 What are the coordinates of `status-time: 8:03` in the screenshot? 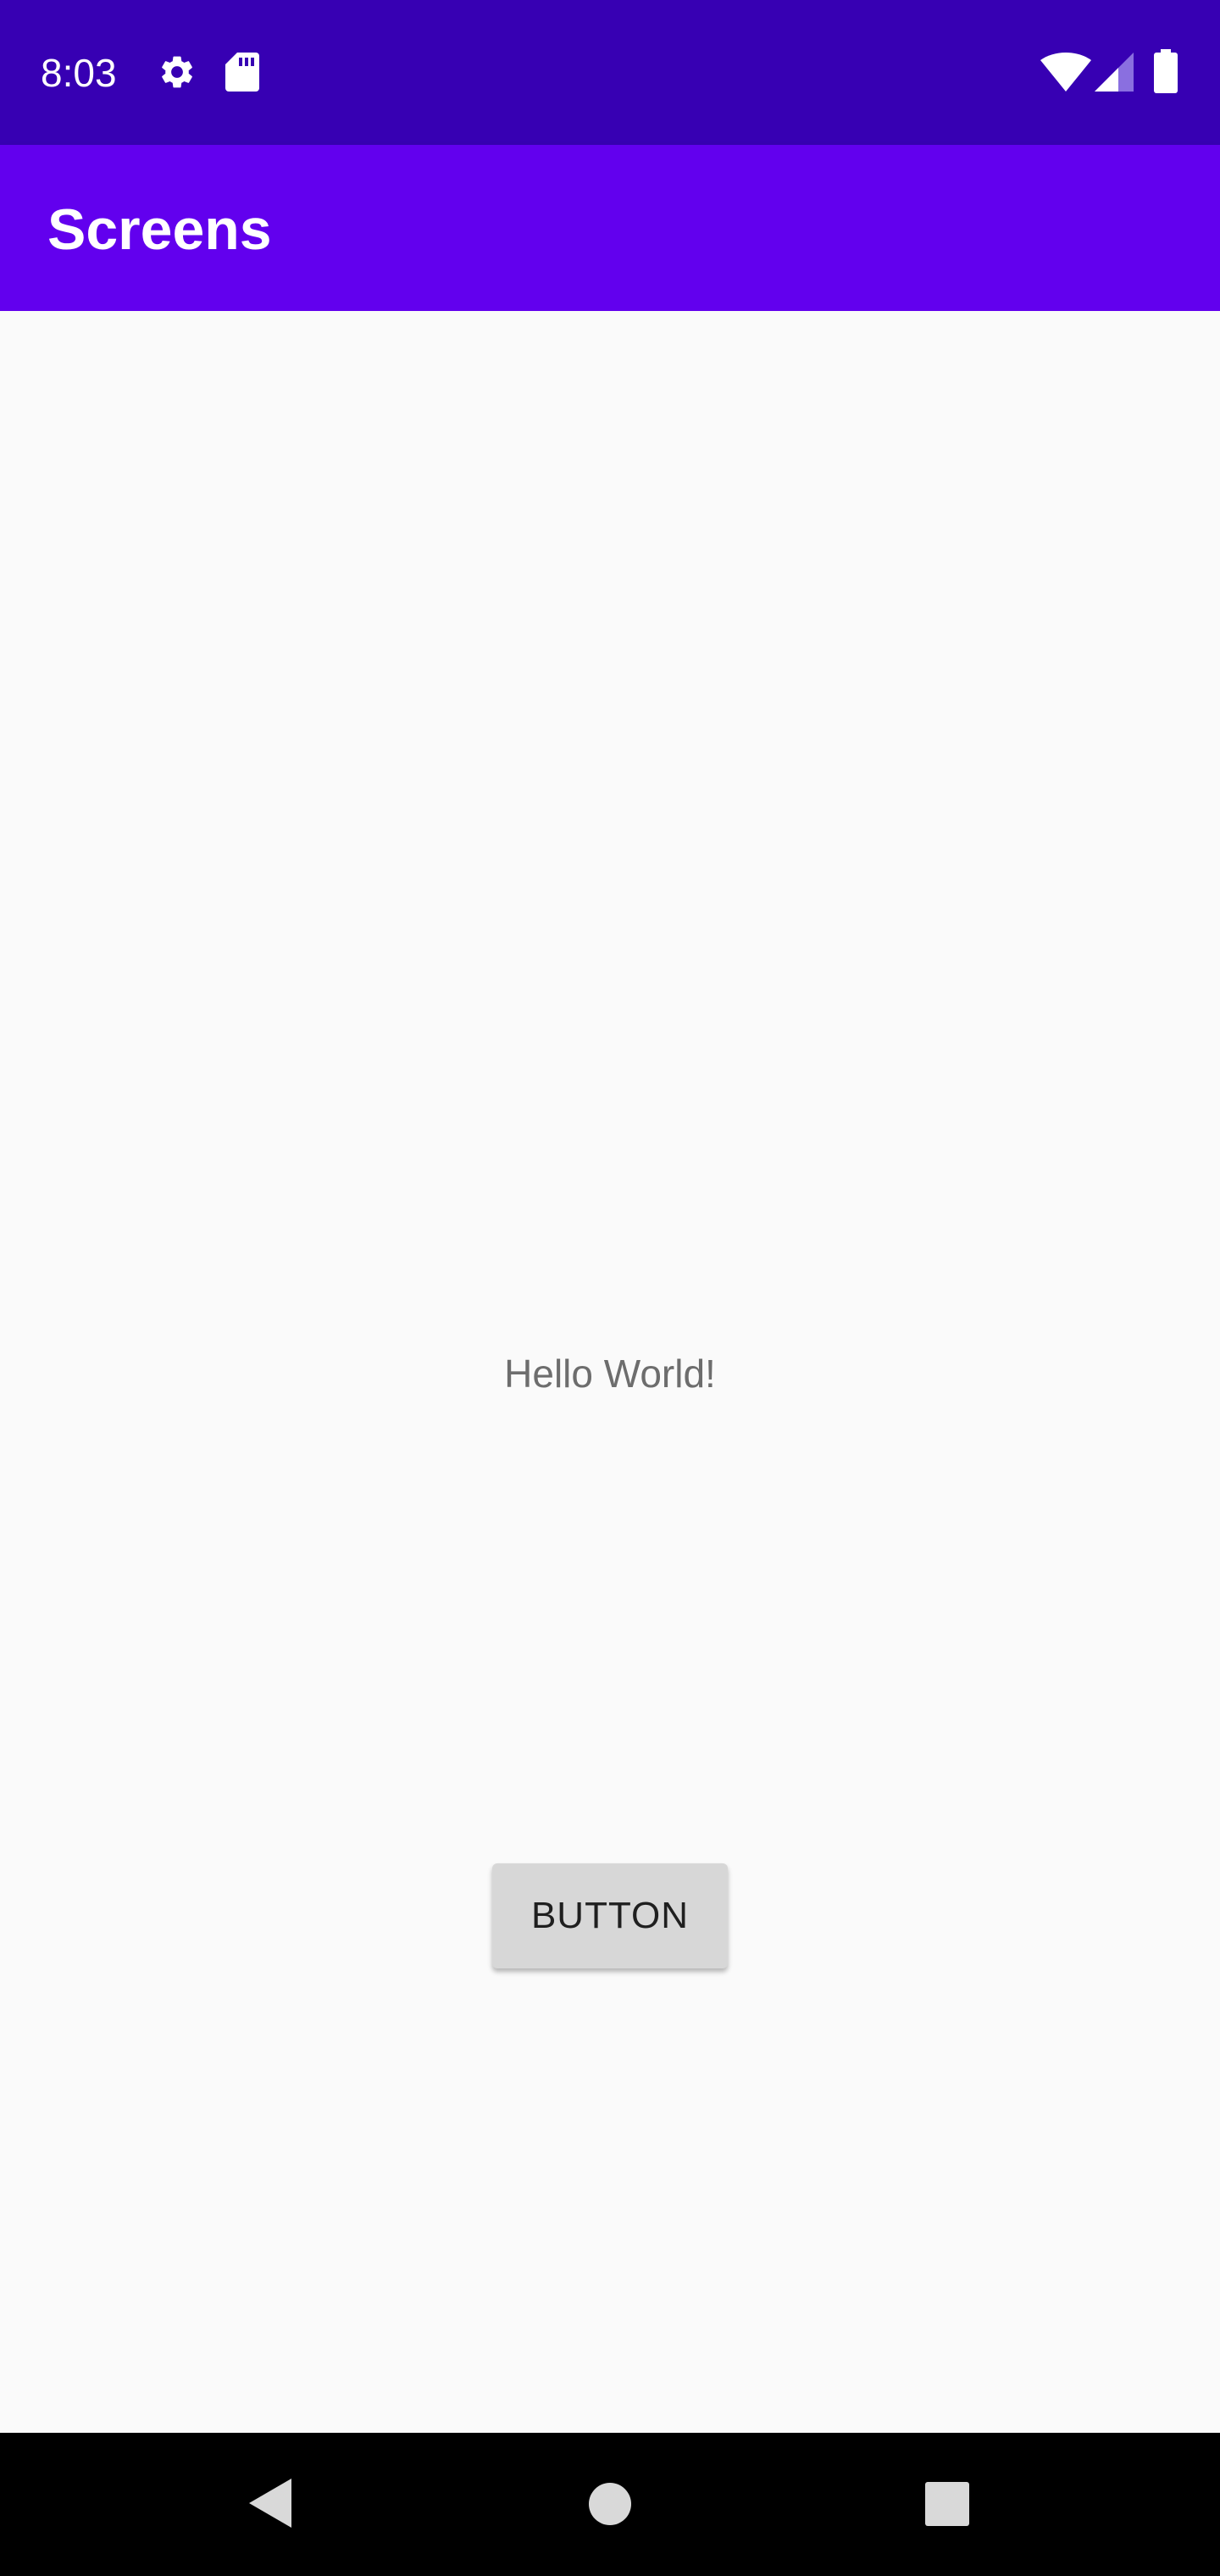 It's located at (79, 73).